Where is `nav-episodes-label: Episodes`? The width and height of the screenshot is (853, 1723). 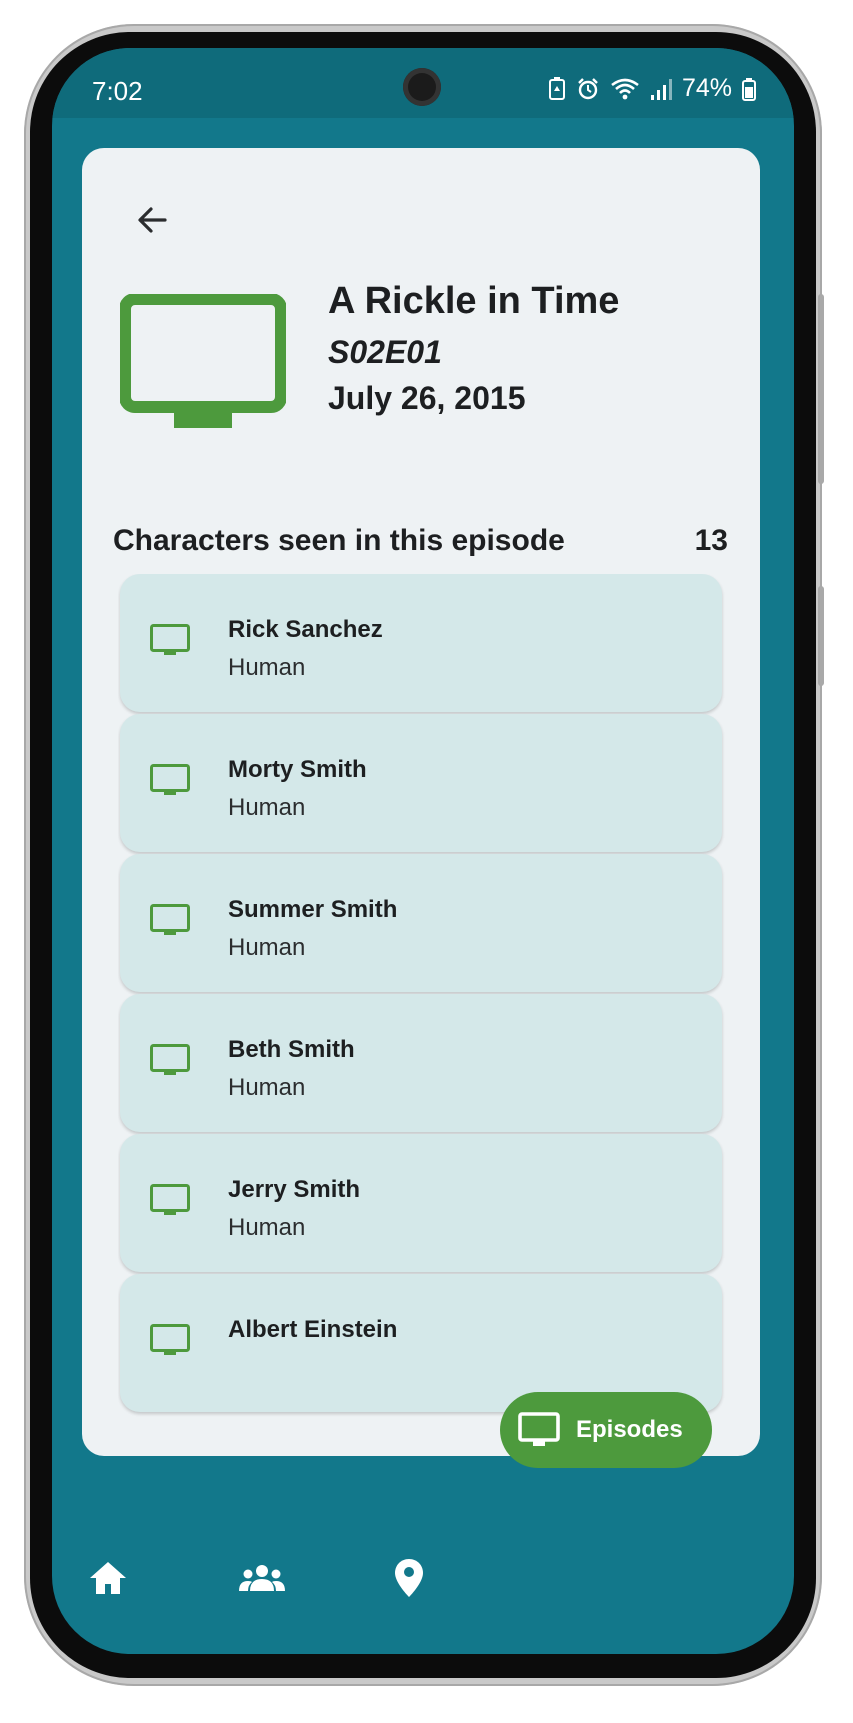
nav-episodes-label: Episodes is located at coordinates (629, 1429).